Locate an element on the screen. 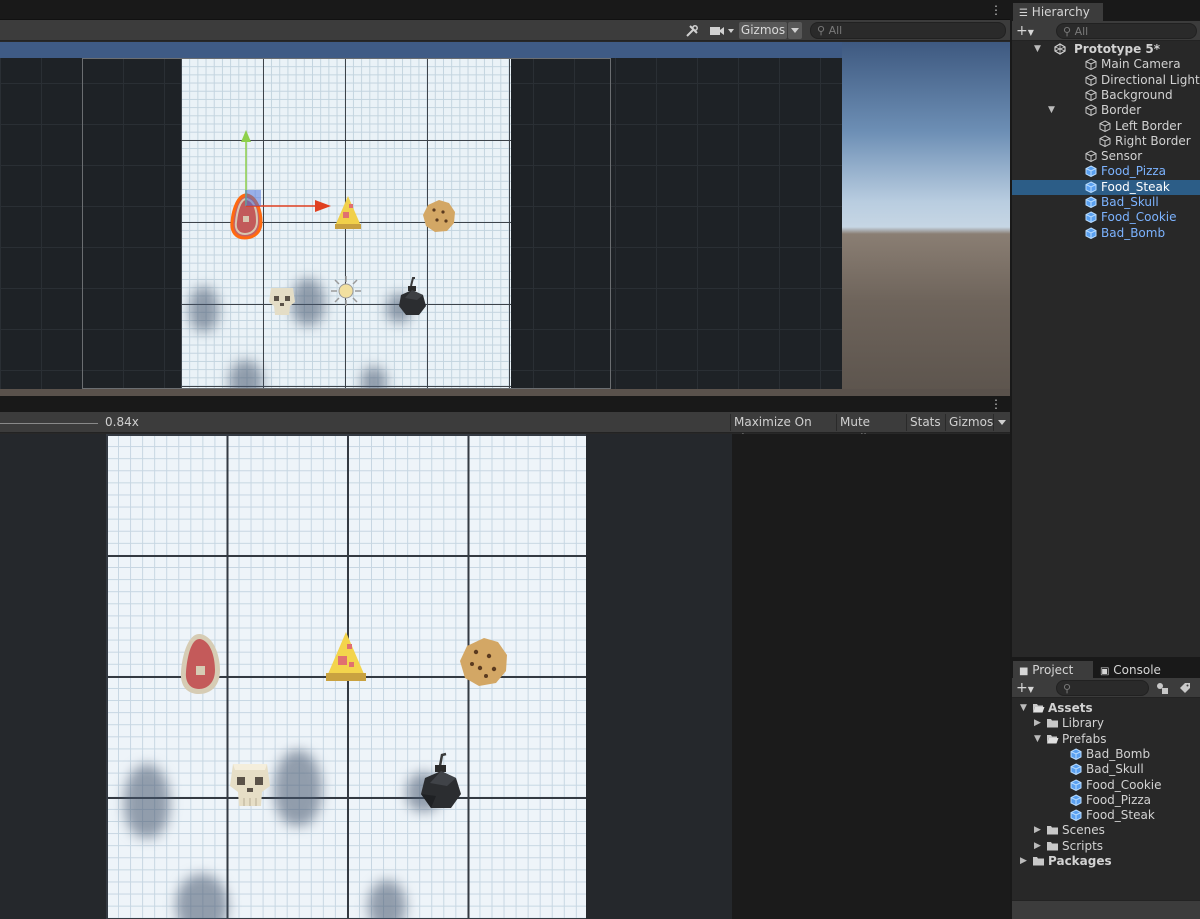 This screenshot has width=1200, height=919. project-asset-item: Food_Pizza is located at coordinates (1106, 800).